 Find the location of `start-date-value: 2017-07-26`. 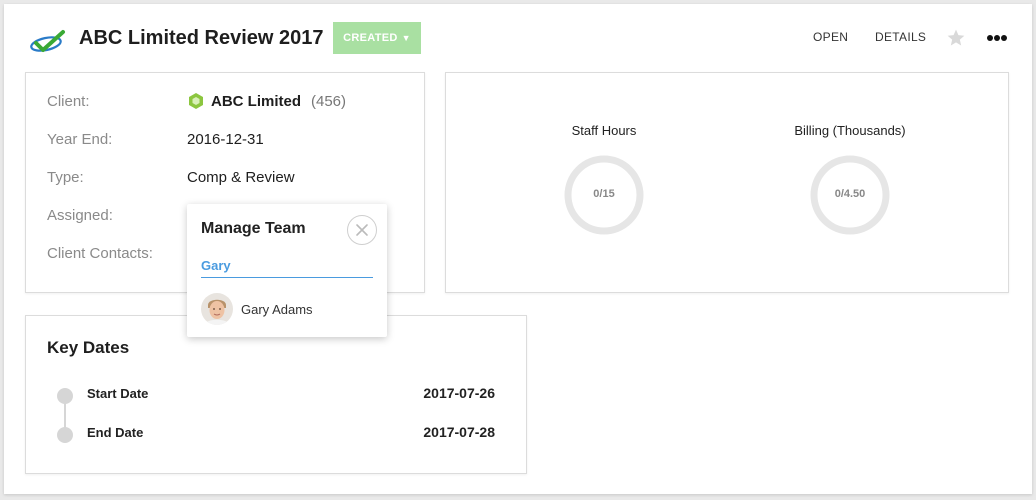

start-date-value: 2017-07-26 is located at coordinates (459, 393).